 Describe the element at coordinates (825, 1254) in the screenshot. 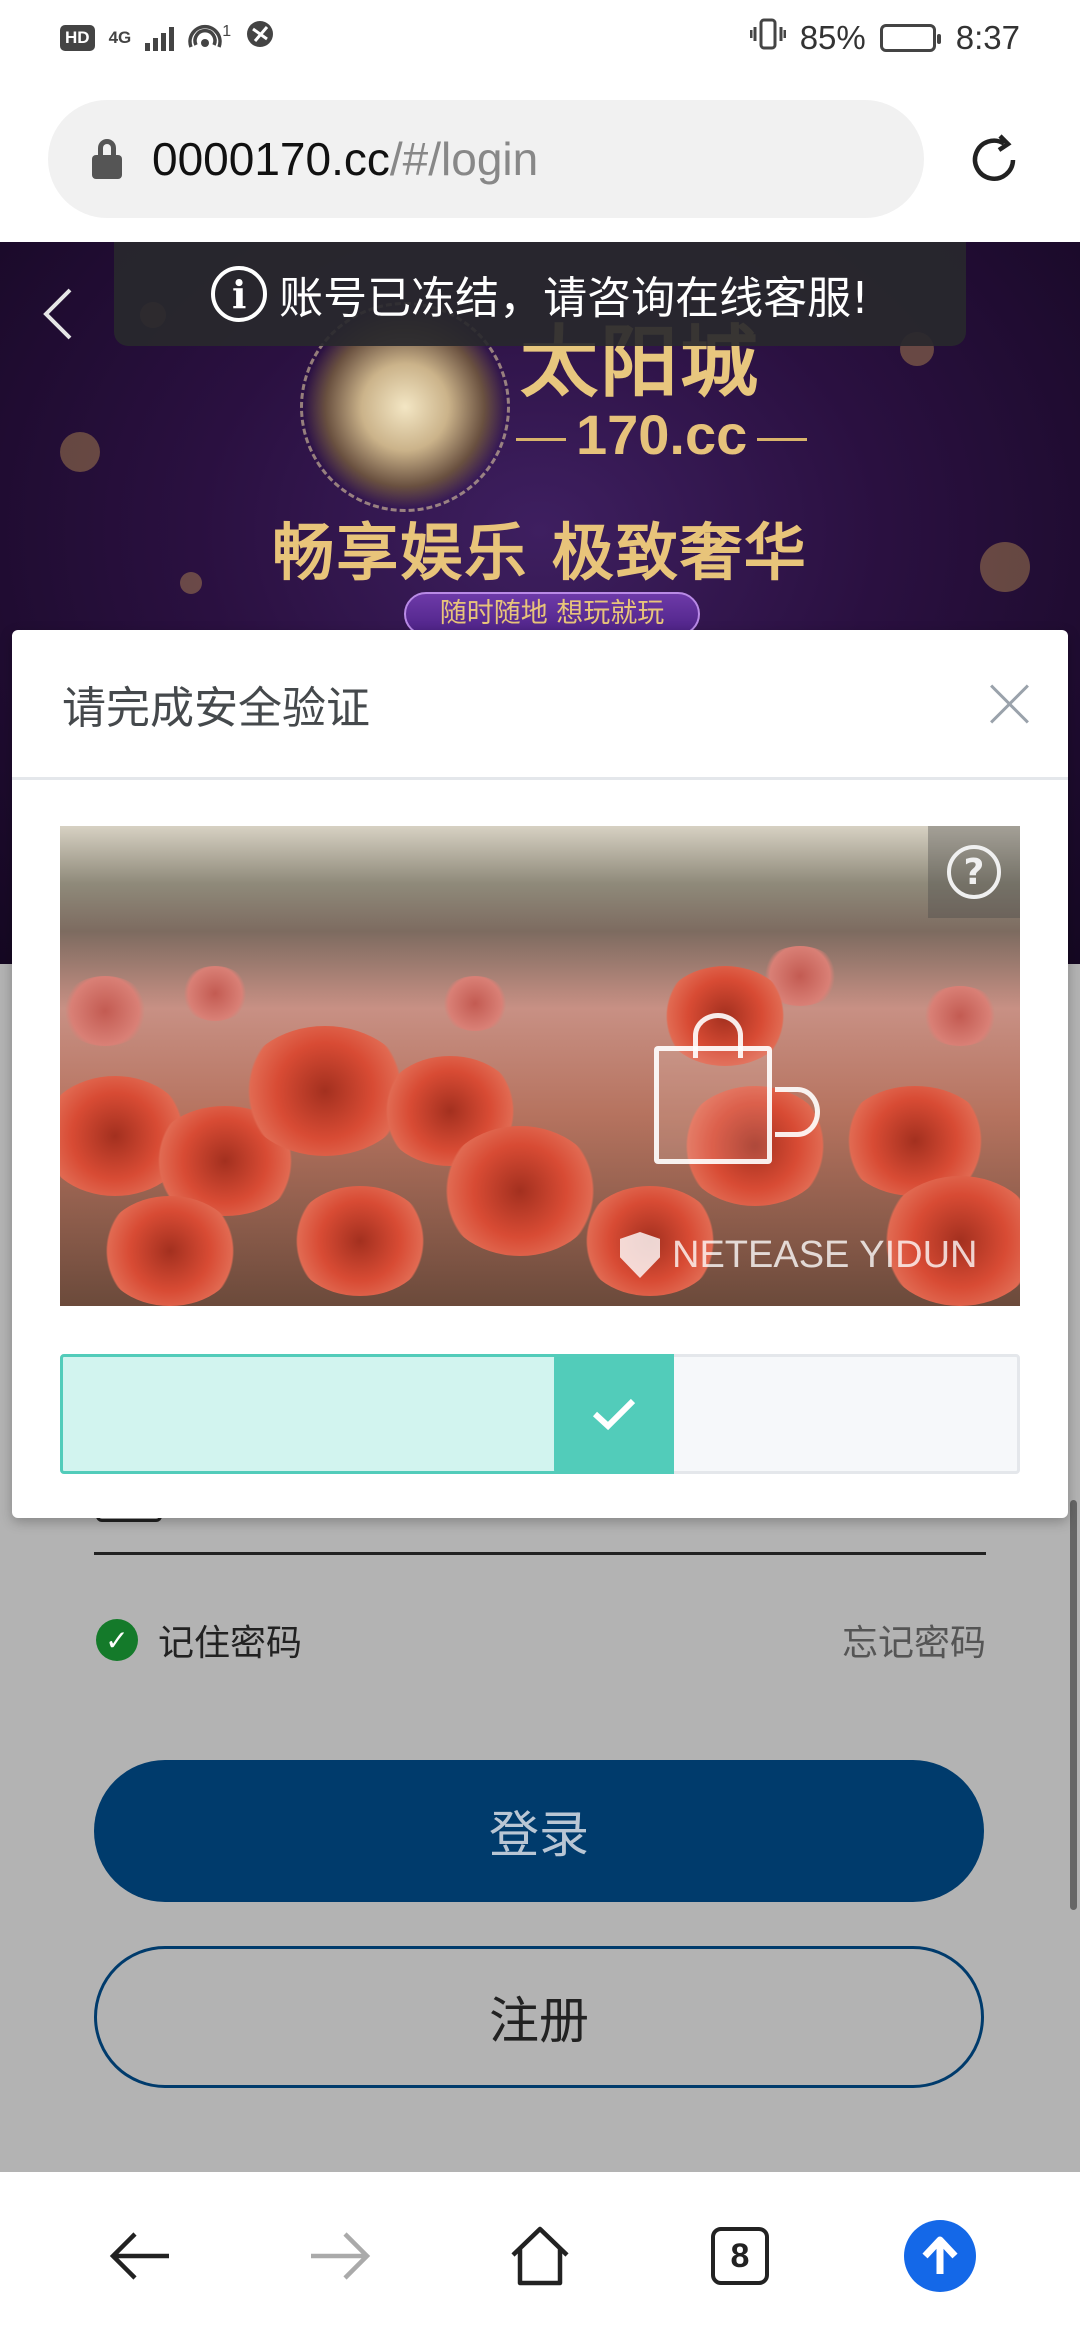

I see `watermark-text: NETEASE YIDUN` at that location.